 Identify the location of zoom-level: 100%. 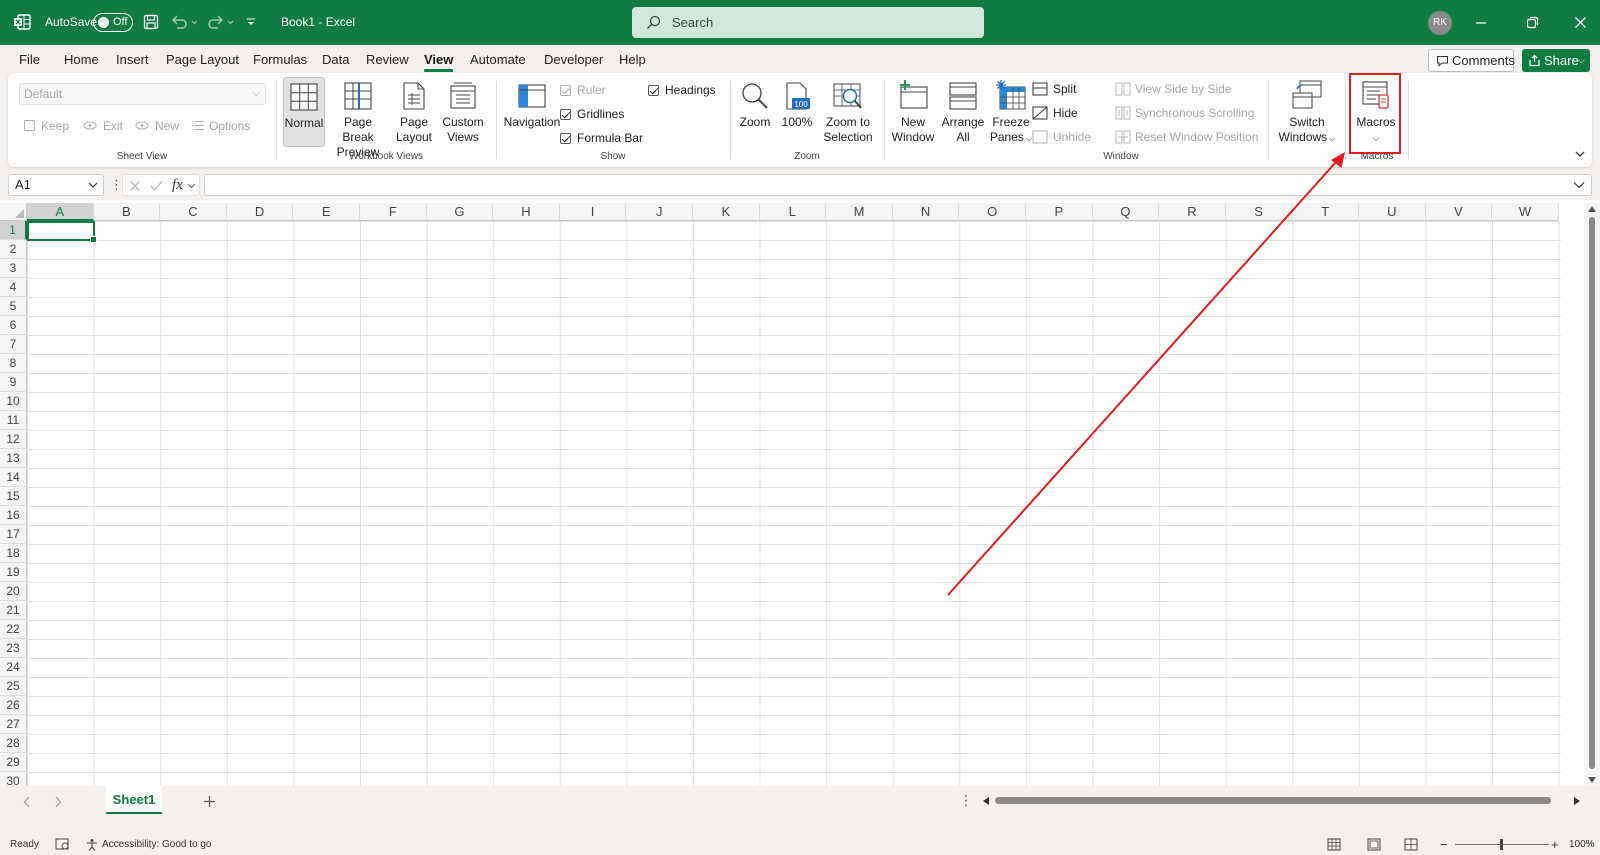
(1582, 844).